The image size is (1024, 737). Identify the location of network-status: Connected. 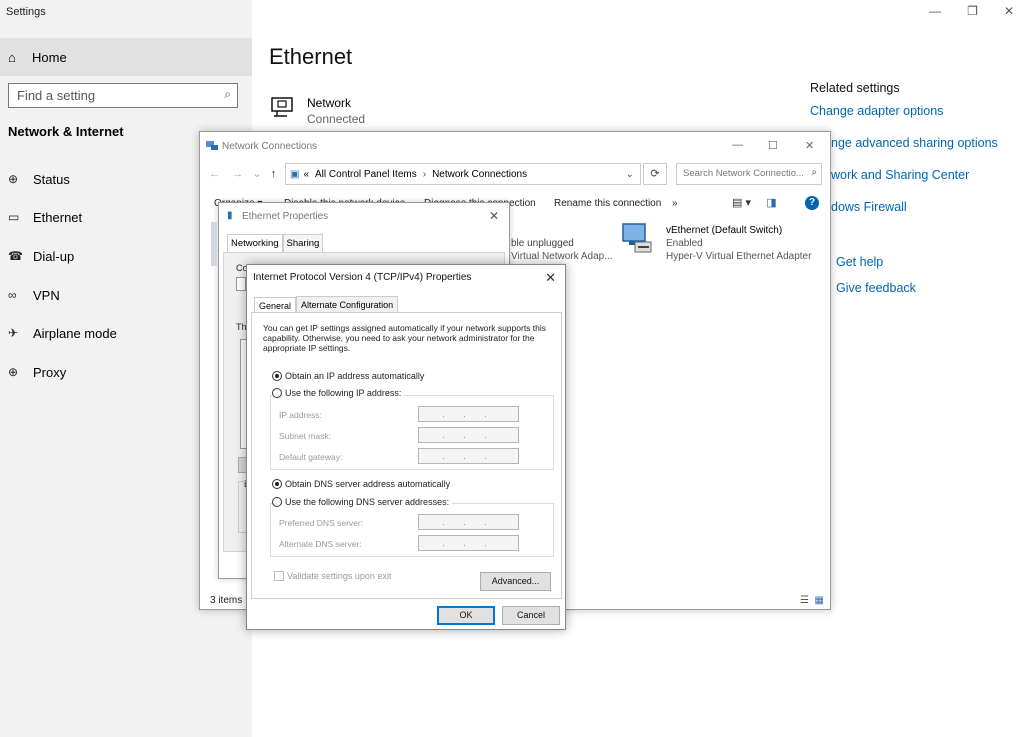
(336, 119).